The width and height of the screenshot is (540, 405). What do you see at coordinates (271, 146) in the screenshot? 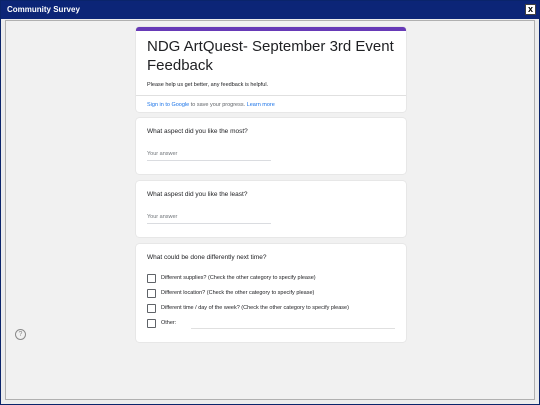
I see `question-card-like-most: What aspect did you like the most?` at bounding box center [271, 146].